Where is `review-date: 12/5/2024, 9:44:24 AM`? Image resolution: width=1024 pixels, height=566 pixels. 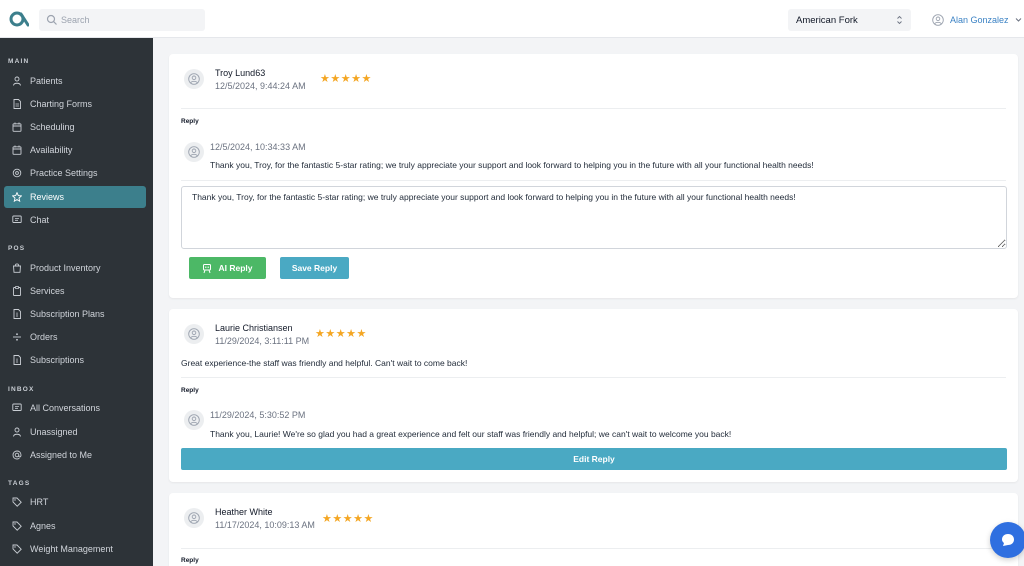 review-date: 12/5/2024, 9:44:24 AM is located at coordinates (260, 86).